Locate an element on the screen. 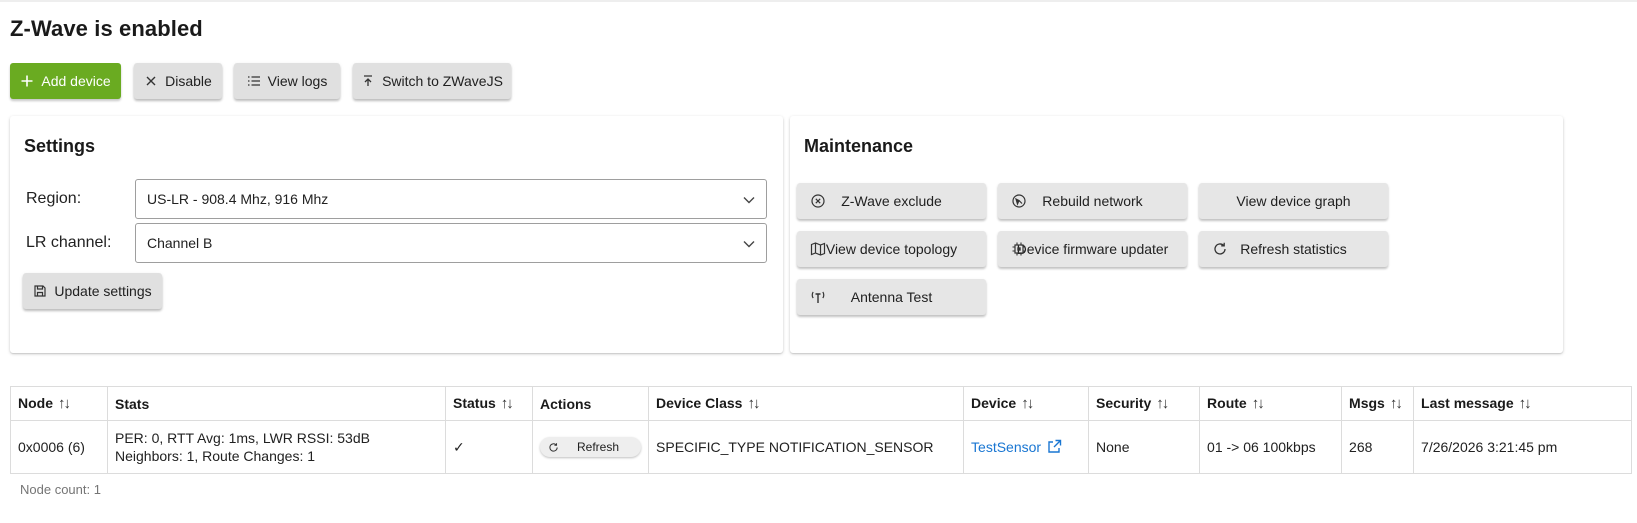 The width and height of the screenshot is (1637, 523). rebuild-network-button: Rebuild network is located at coordinates (1092, 201).